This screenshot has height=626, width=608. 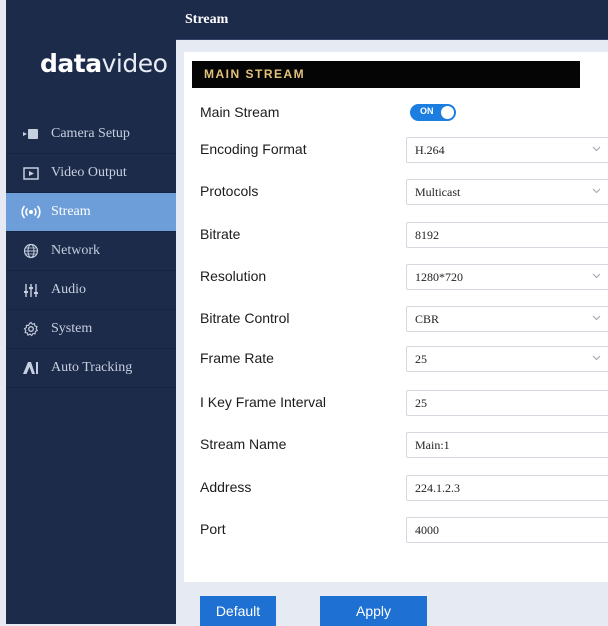 I want to click on port-label: Port, so click(x=213, y=529).